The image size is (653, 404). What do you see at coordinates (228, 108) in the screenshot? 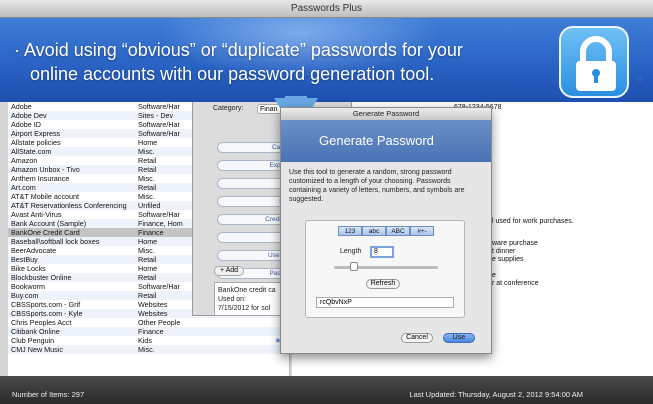
I see `category-label: Category:` at bounding box center [228, 108].